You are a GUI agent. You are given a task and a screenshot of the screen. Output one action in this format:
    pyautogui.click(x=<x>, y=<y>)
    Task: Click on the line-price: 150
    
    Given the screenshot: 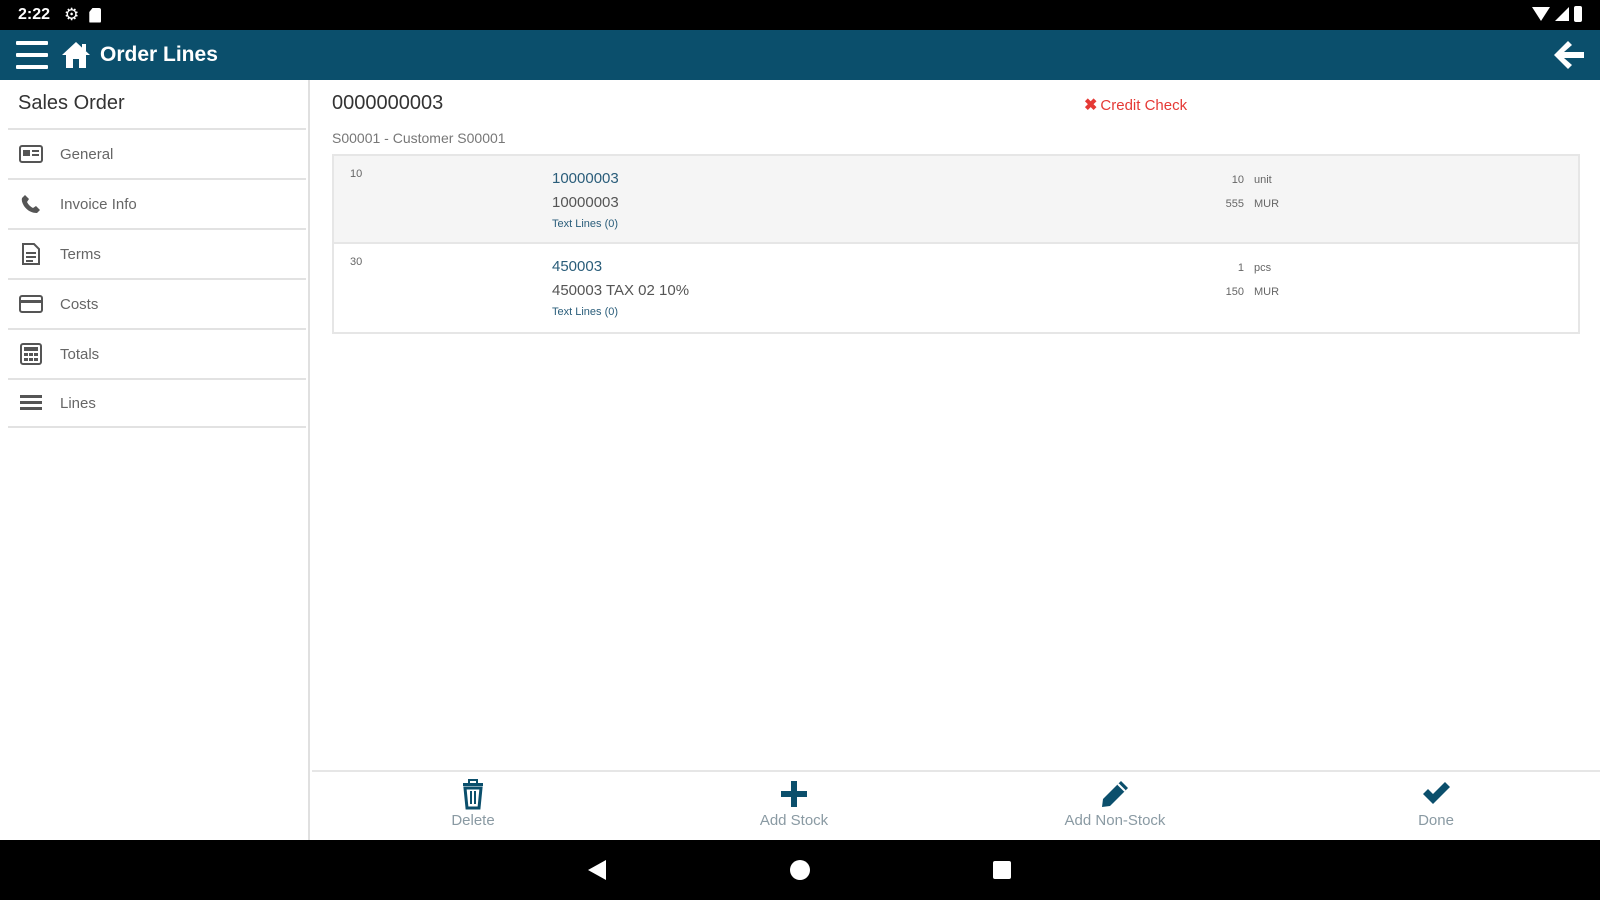 What is the action you would take?
    pyautogui.click(x=1234, y=292)
    